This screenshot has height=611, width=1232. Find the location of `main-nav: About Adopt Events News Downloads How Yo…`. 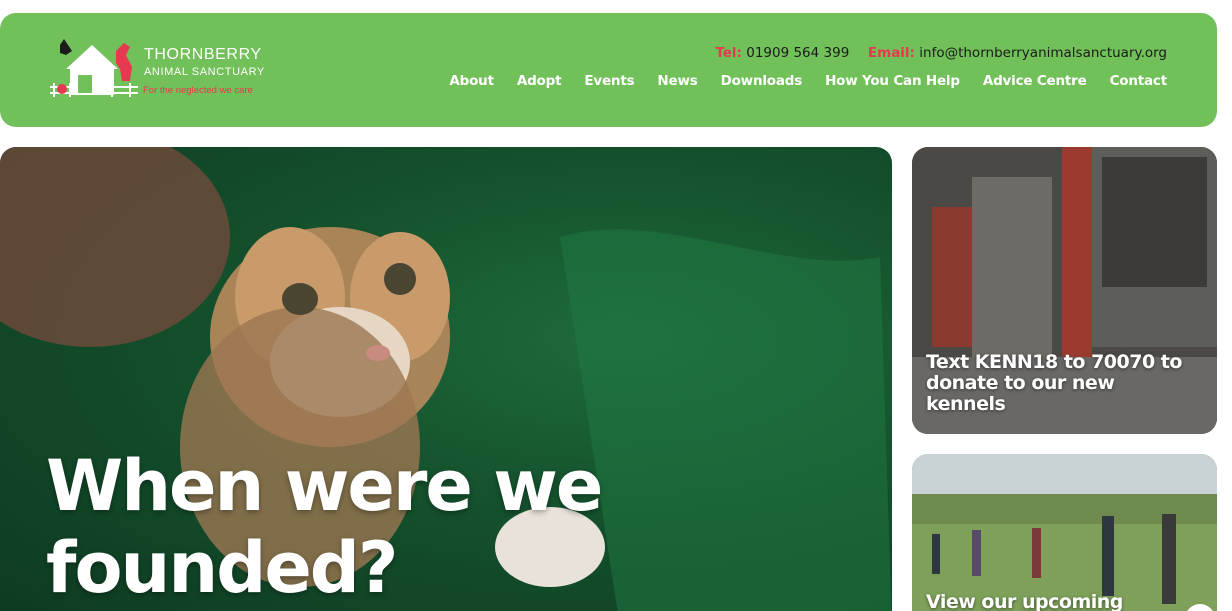

main-nav: About Adopt Events News Downloads How Yo… is located at coordinates (808, 81).